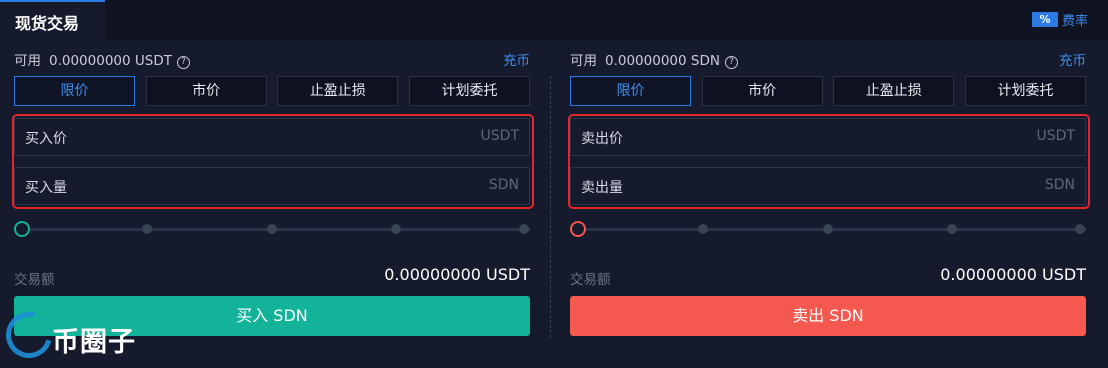 Image resolution: width=1108 pixels, height=368 pixels. Describe the element at coordinates (630, 91) in the screenshot. I see `sell-tab-limit: 限价` at that location.